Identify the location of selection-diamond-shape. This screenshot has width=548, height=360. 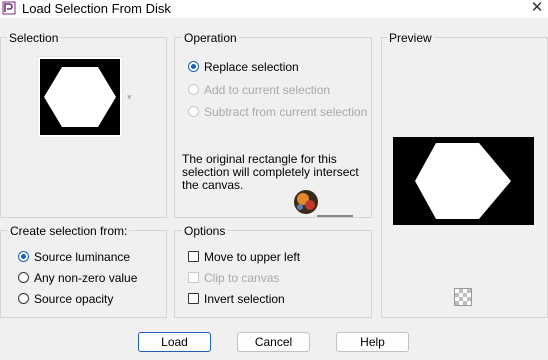
(80, 97).